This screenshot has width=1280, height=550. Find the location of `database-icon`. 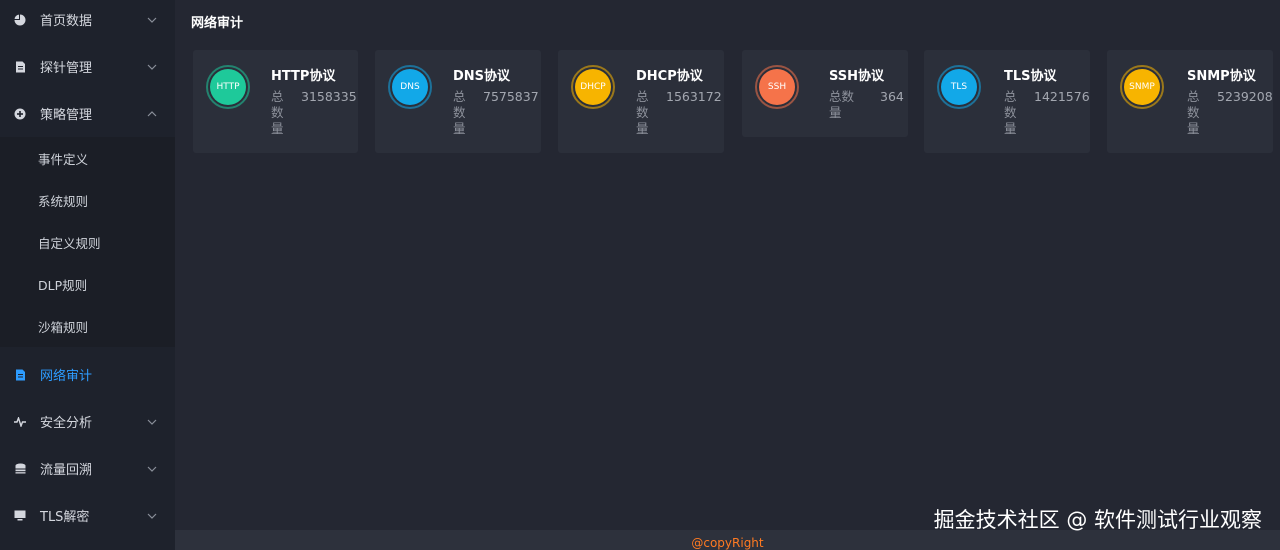

database-icon is located at coordinates (20, 469).